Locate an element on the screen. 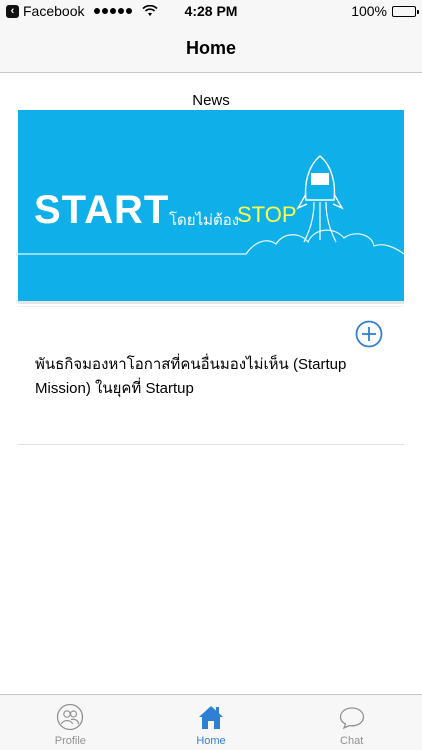 Image resolution: width=422 pixels, height=750 pixels. section-title-news: News is located at coordinates (211, 100).